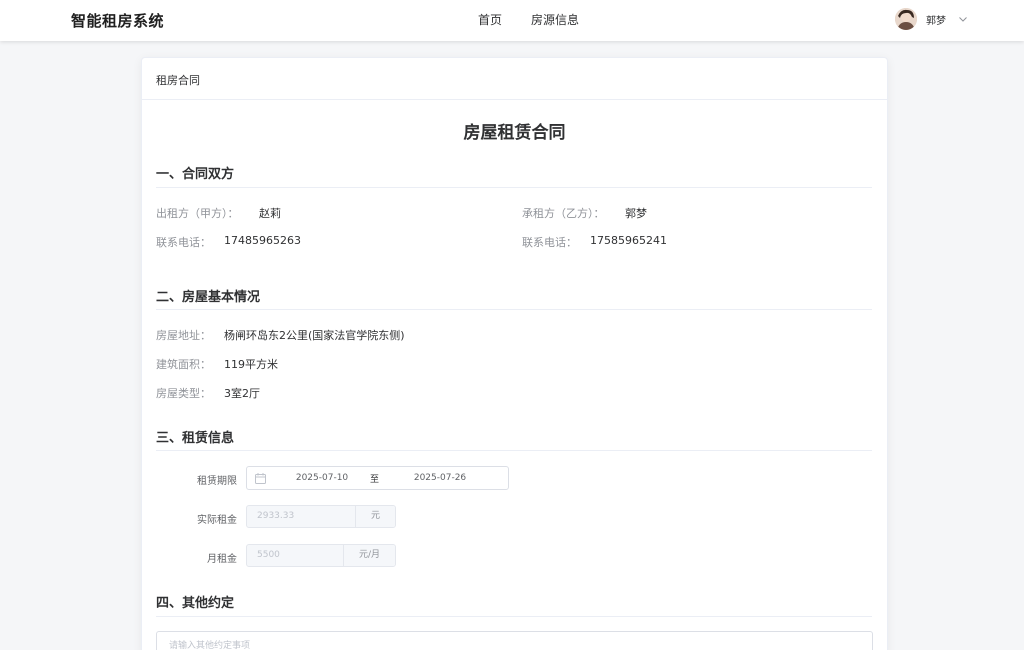 Image resolution: width=1024 pixels, height=650 pixels. Describe the element at coordinates (963, 19) in the screenshot. I see `chevron-down-icon` at that location.